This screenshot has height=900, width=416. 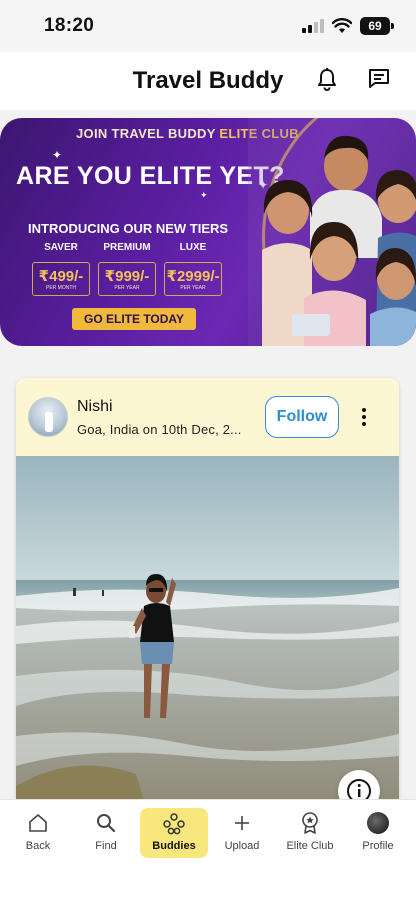 I want to click on banner-intro: INTRODUCING OUR NEW TIERS, so click(x=128, y=228).